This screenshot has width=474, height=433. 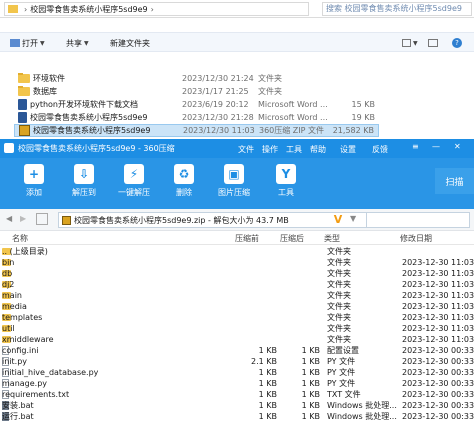 I want to click on row-name: .. (上级目录), so click(x=25, y=251).